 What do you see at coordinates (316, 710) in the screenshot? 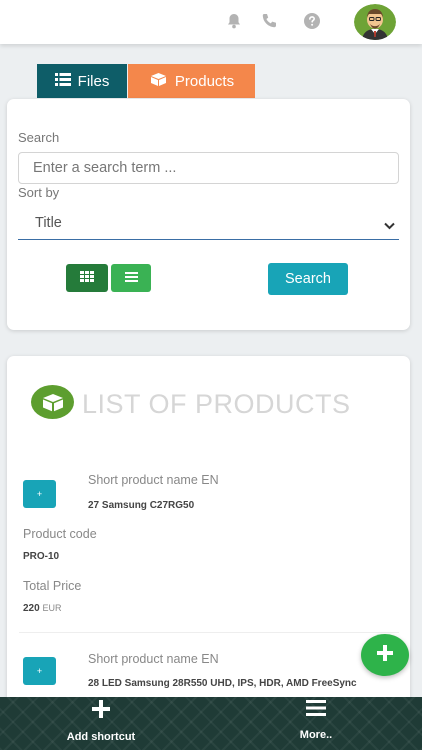
I see `menu-icon` at bounding box center [316, 710].